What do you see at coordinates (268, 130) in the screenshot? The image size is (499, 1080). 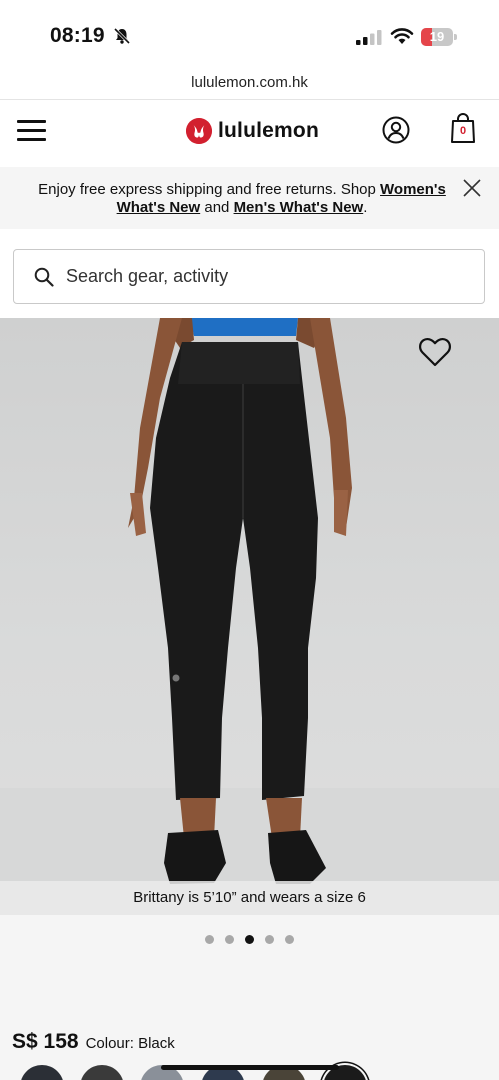 I see `brand-name: lululemon` at bounding box center [268, 130].